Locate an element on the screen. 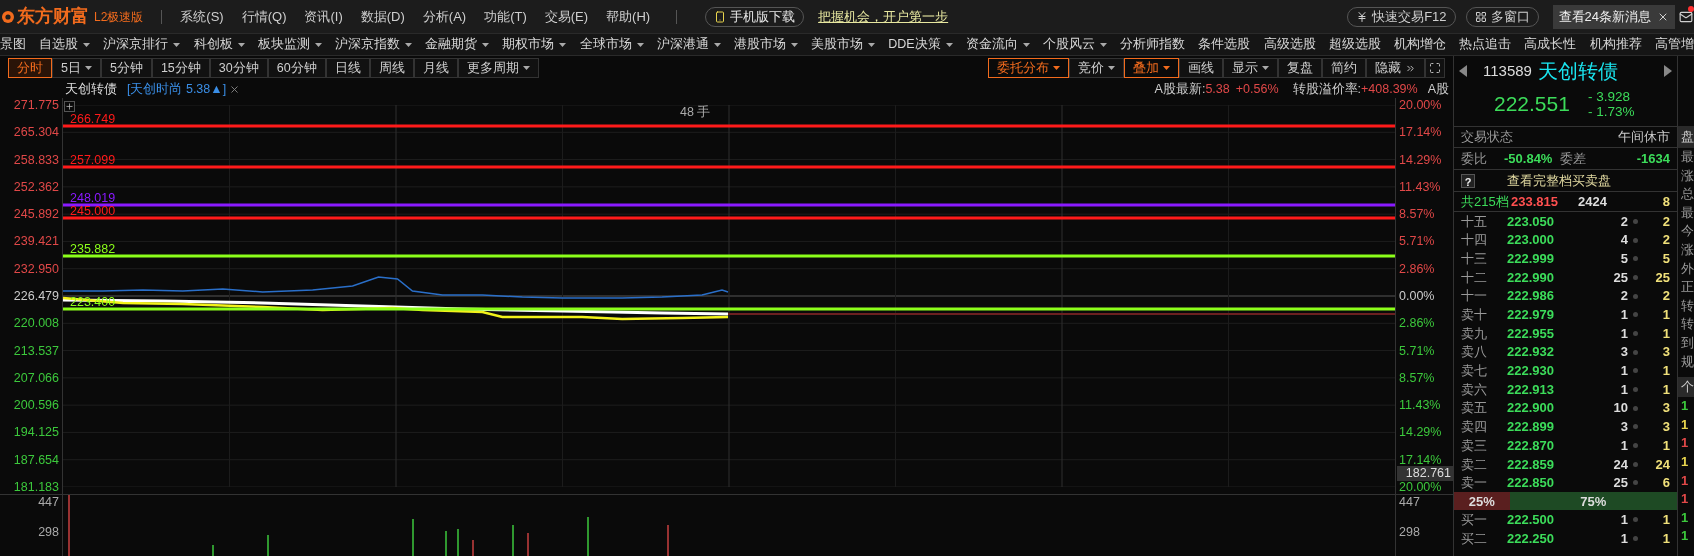 Image resolution: width=1694 pixels, height=556 pixels. nav-item: 沪深港通 is located at coordinates (688, 44).